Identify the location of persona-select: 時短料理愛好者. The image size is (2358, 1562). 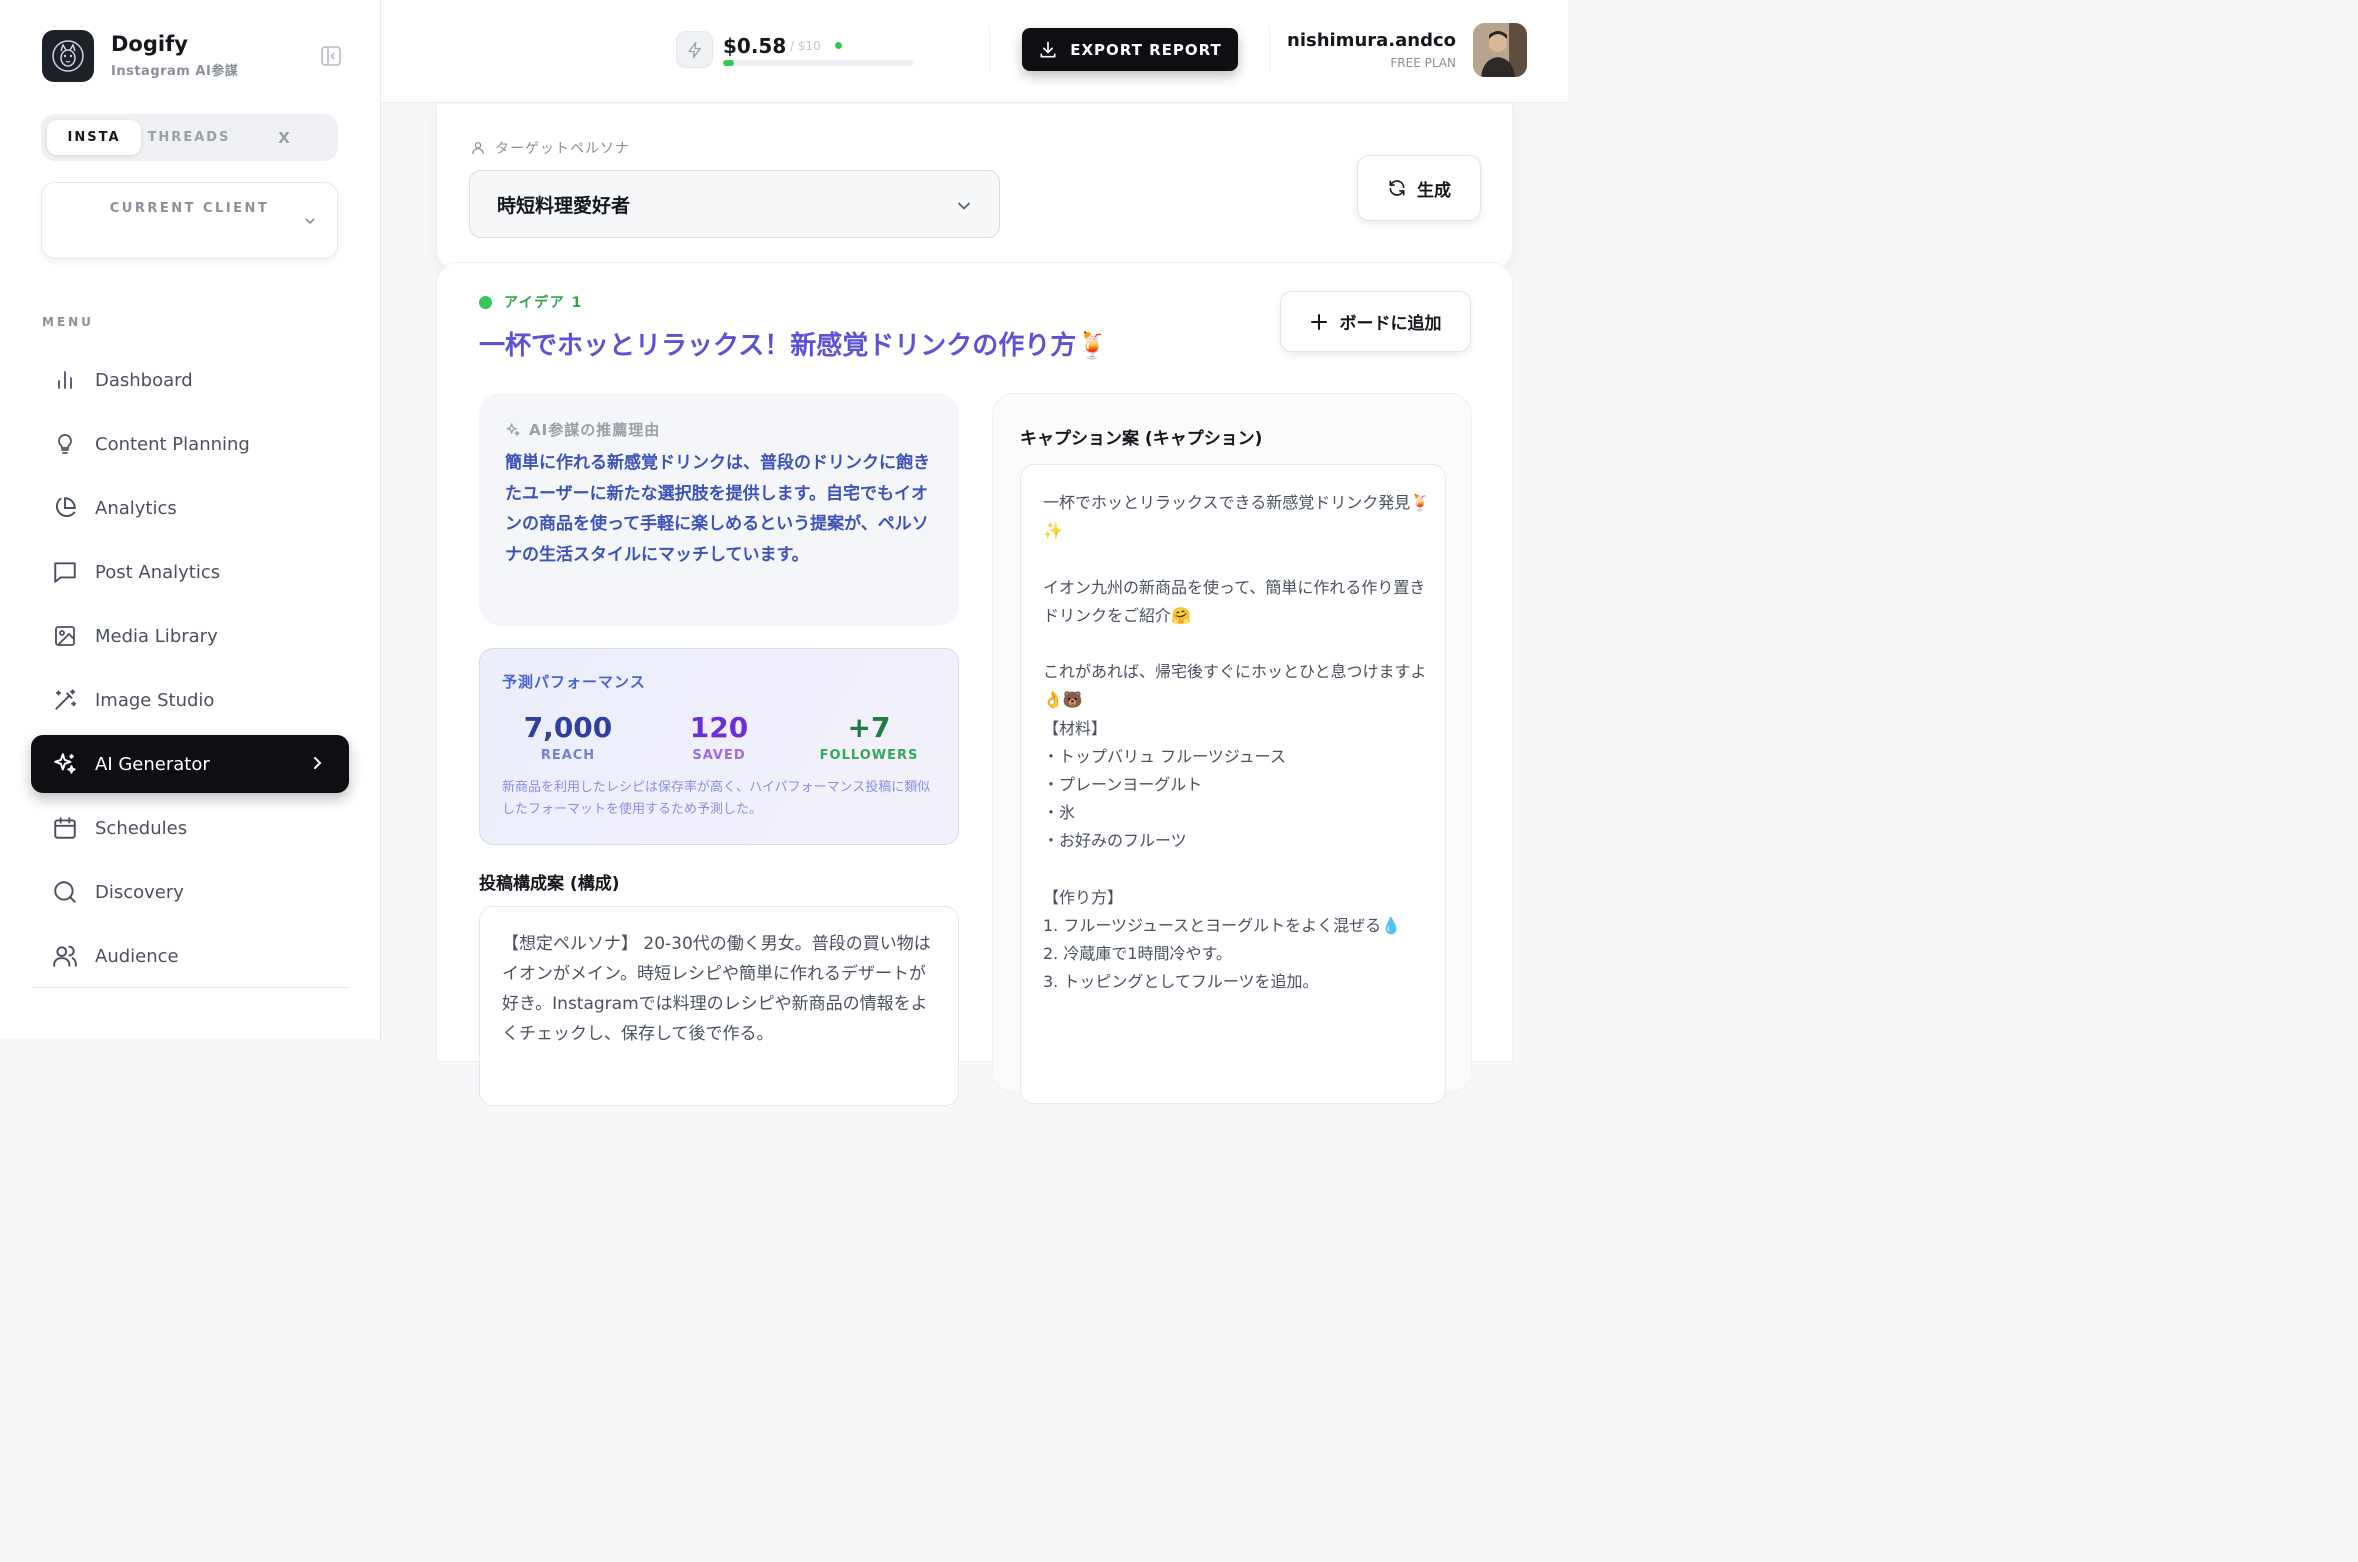
(734, 204).